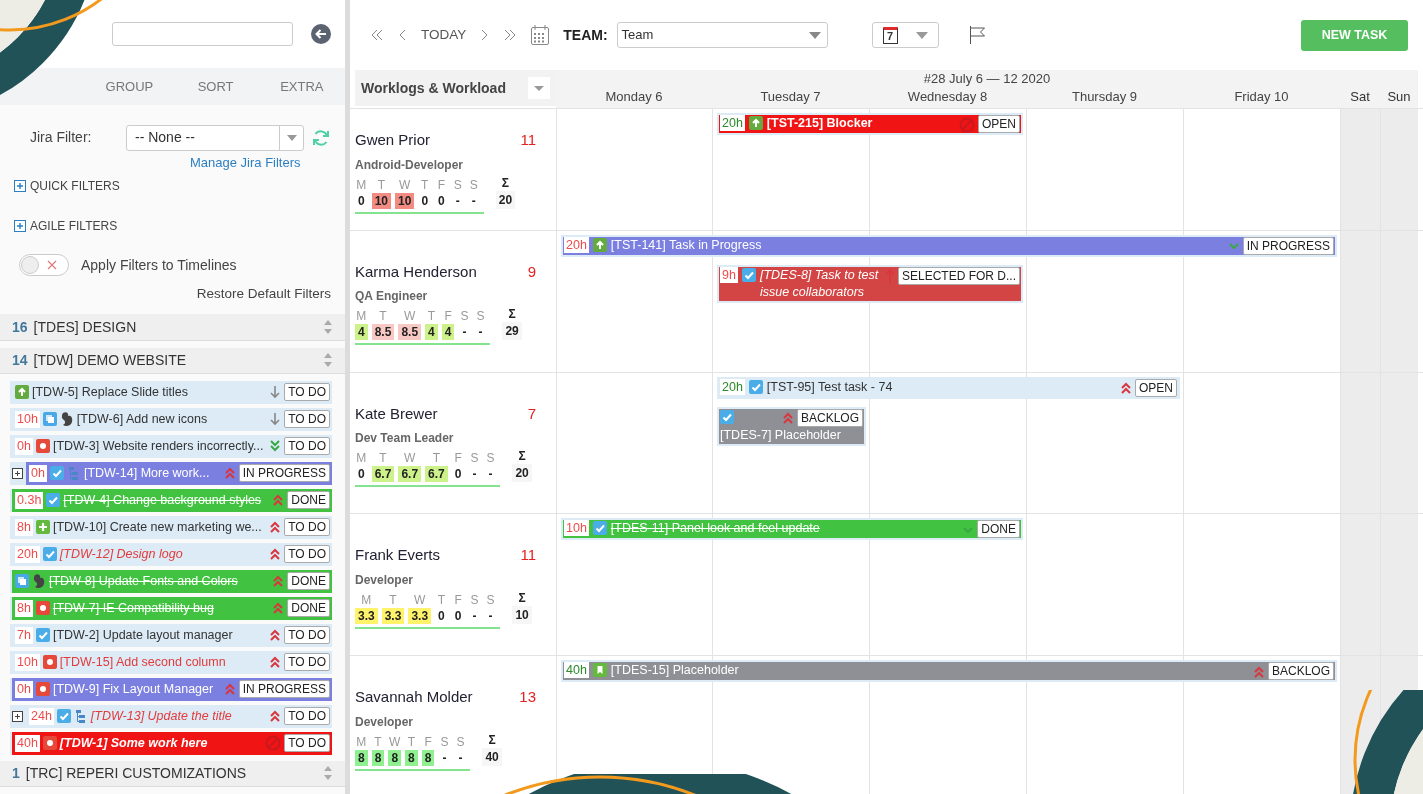  What do you see at coordinates (510, 35) in the screenshot?
I see `double-chevron-right-icon` at bounding box center [510, 35].